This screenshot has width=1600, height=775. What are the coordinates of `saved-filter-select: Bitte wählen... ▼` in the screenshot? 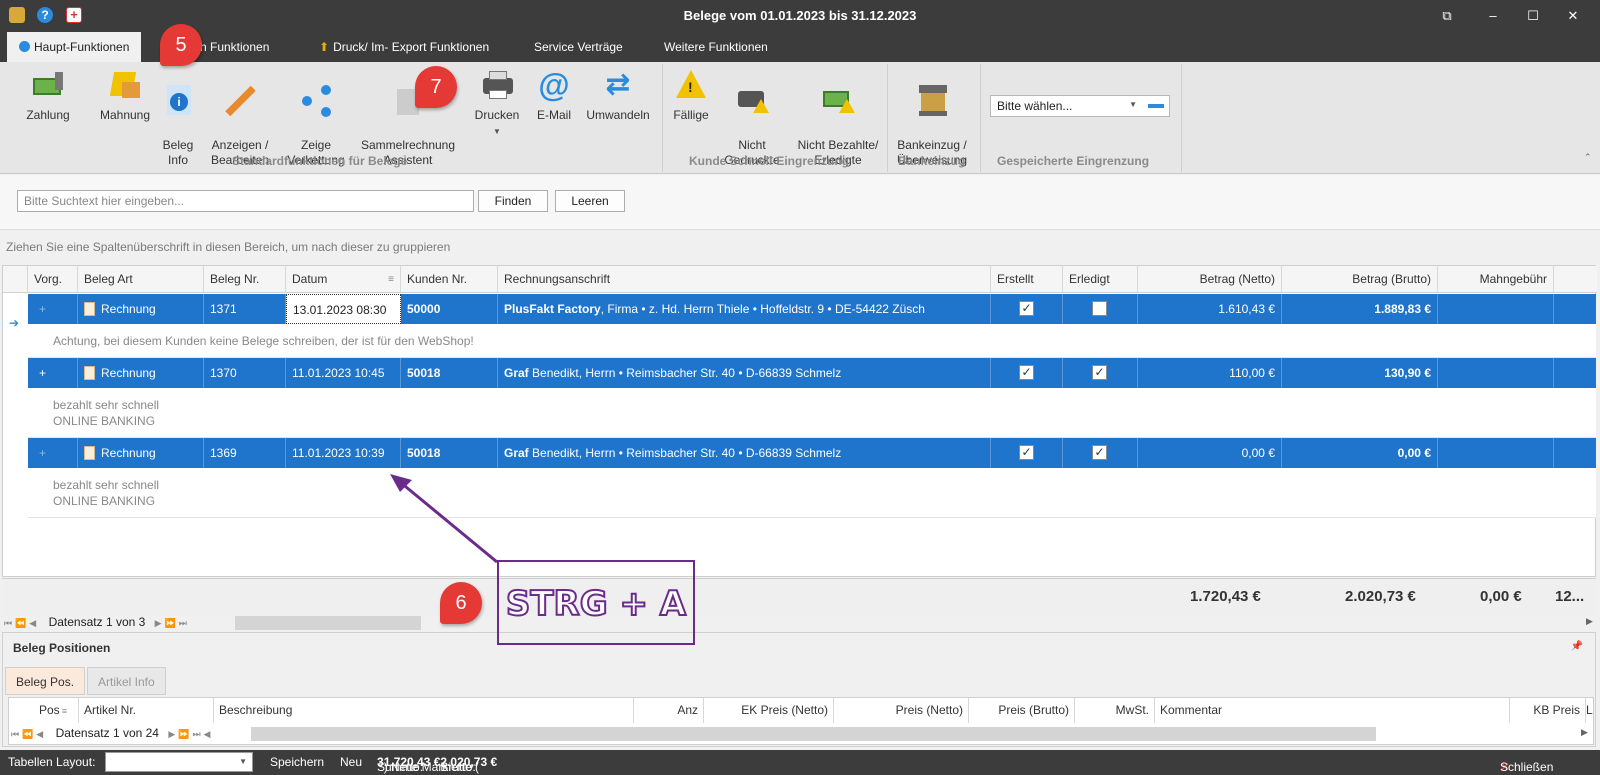 It's located at (1080, 106).